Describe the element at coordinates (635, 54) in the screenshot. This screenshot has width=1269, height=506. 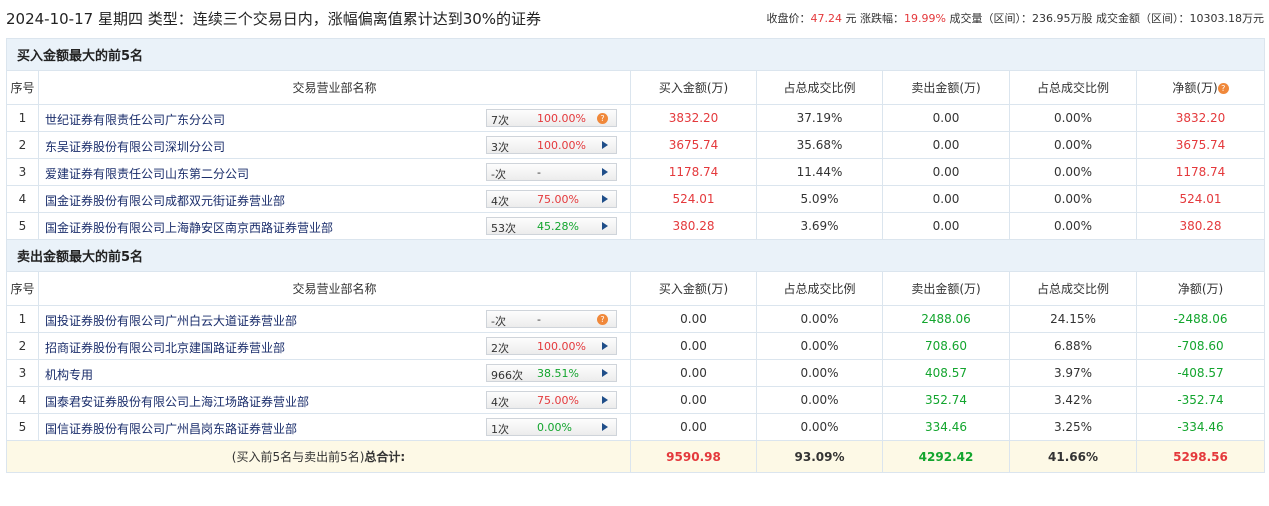
I see `buy-section-title: 买入金额最大的前5名` at that location.